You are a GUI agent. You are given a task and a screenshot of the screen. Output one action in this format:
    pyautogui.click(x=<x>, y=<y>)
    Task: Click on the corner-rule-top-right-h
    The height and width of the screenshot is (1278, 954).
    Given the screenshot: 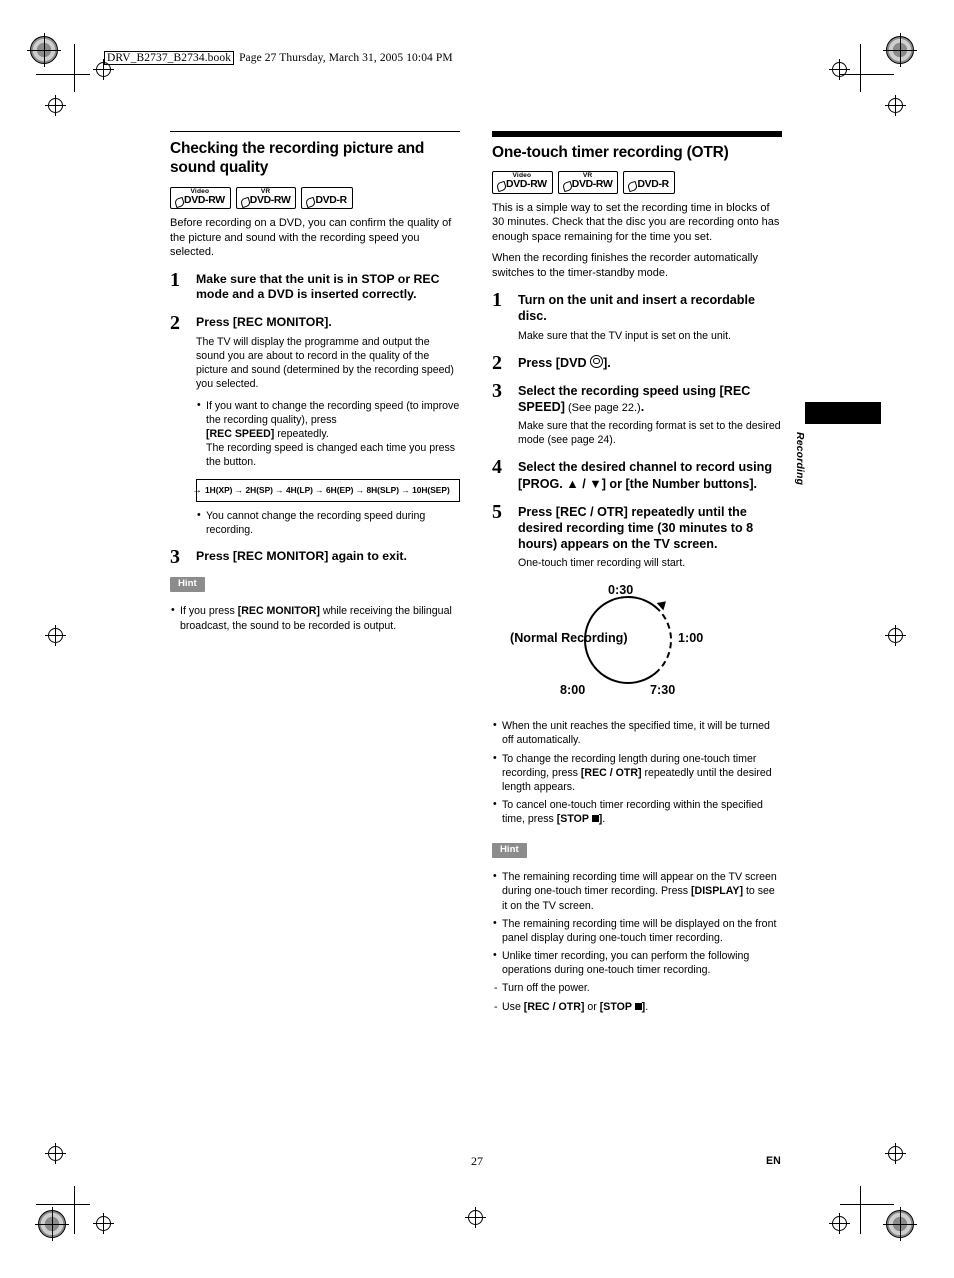 What is the action you would take?
    pyautogui.click(x=867, y=74)
    